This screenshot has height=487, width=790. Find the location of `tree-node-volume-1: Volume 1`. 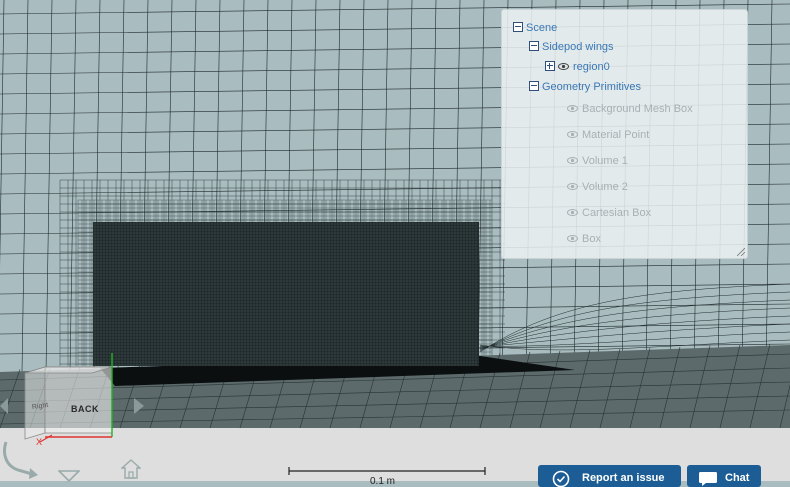

tree-node-volume-1: Volume 1 is located at coordinates (597, 161).